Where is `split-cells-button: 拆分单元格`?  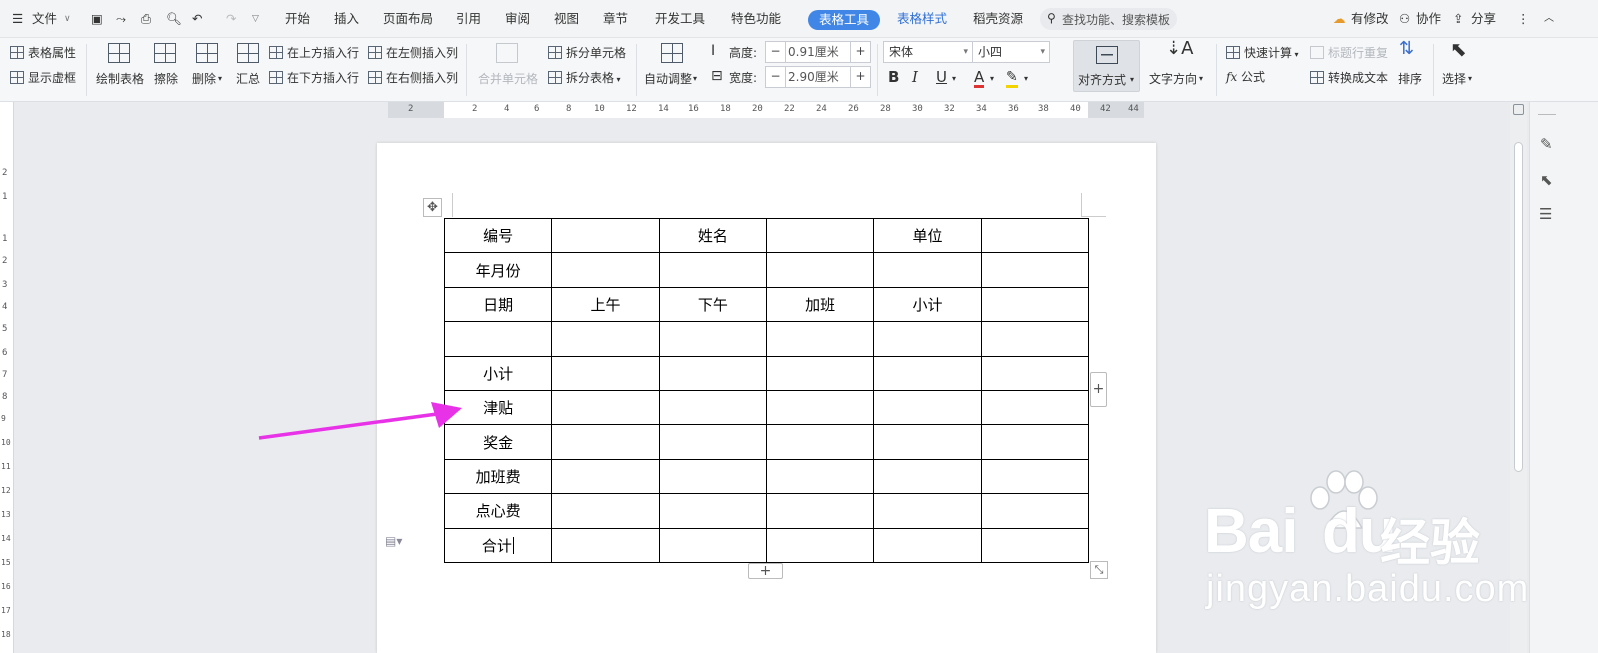 split-cells-button: 拆分单元格 is located at coordinates (587, 53).